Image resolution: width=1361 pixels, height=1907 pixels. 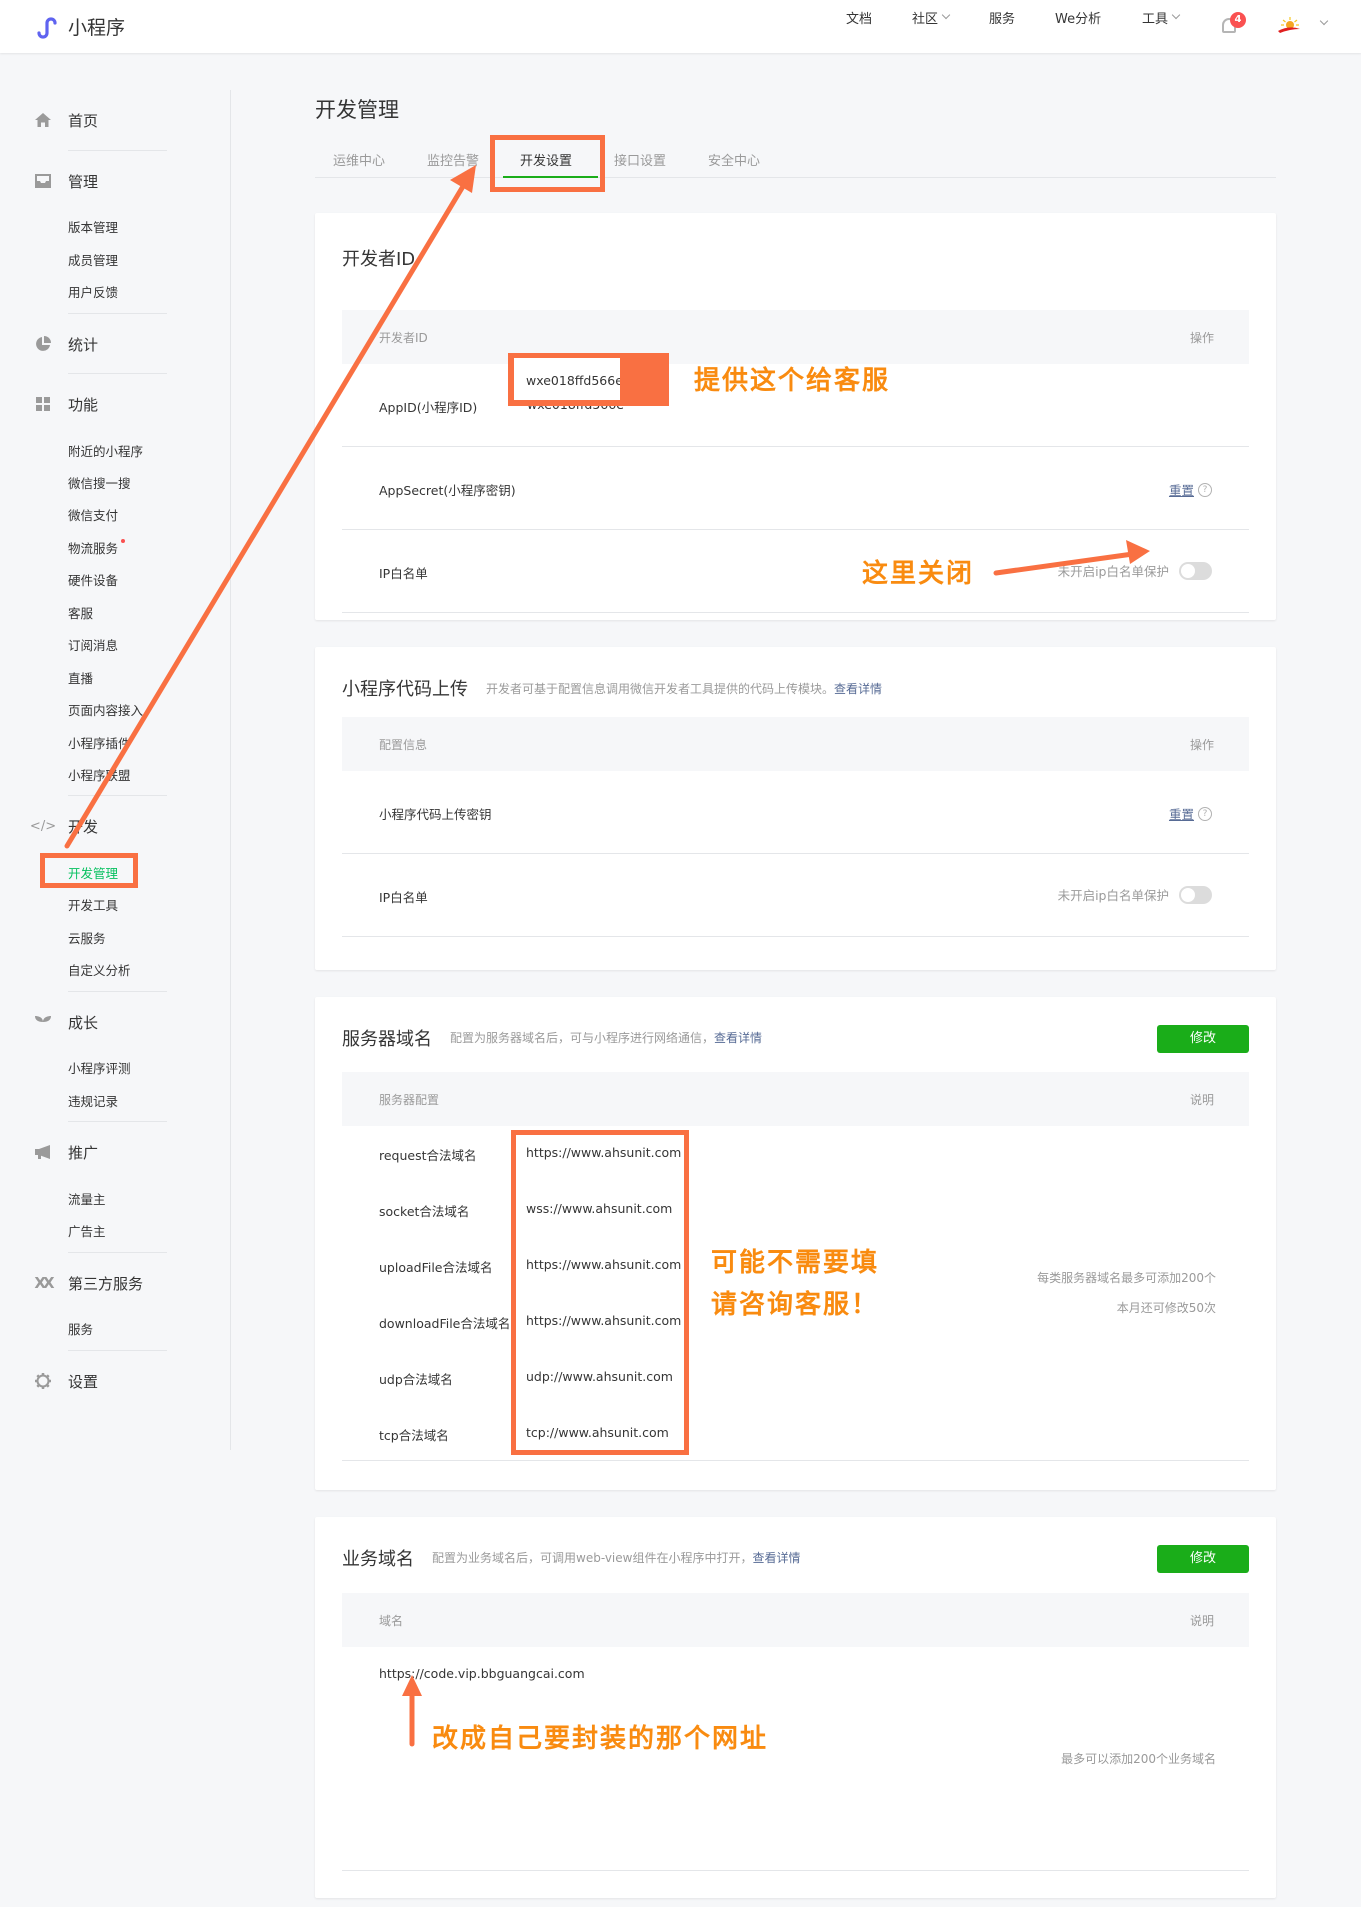 What do you see at coordinates (93, 1100) in the screenshot?
I see `sidebar-item-violations: 违规记录` at bounding box center [93, 1100].